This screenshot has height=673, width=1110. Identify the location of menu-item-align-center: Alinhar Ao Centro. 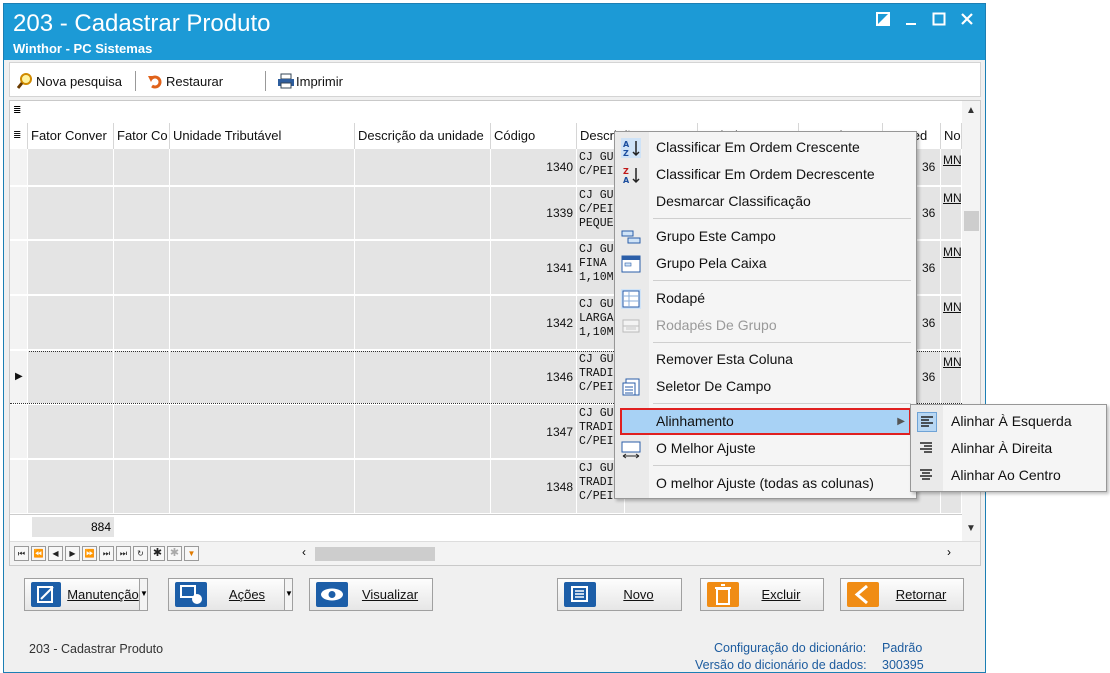
(1008, 475).